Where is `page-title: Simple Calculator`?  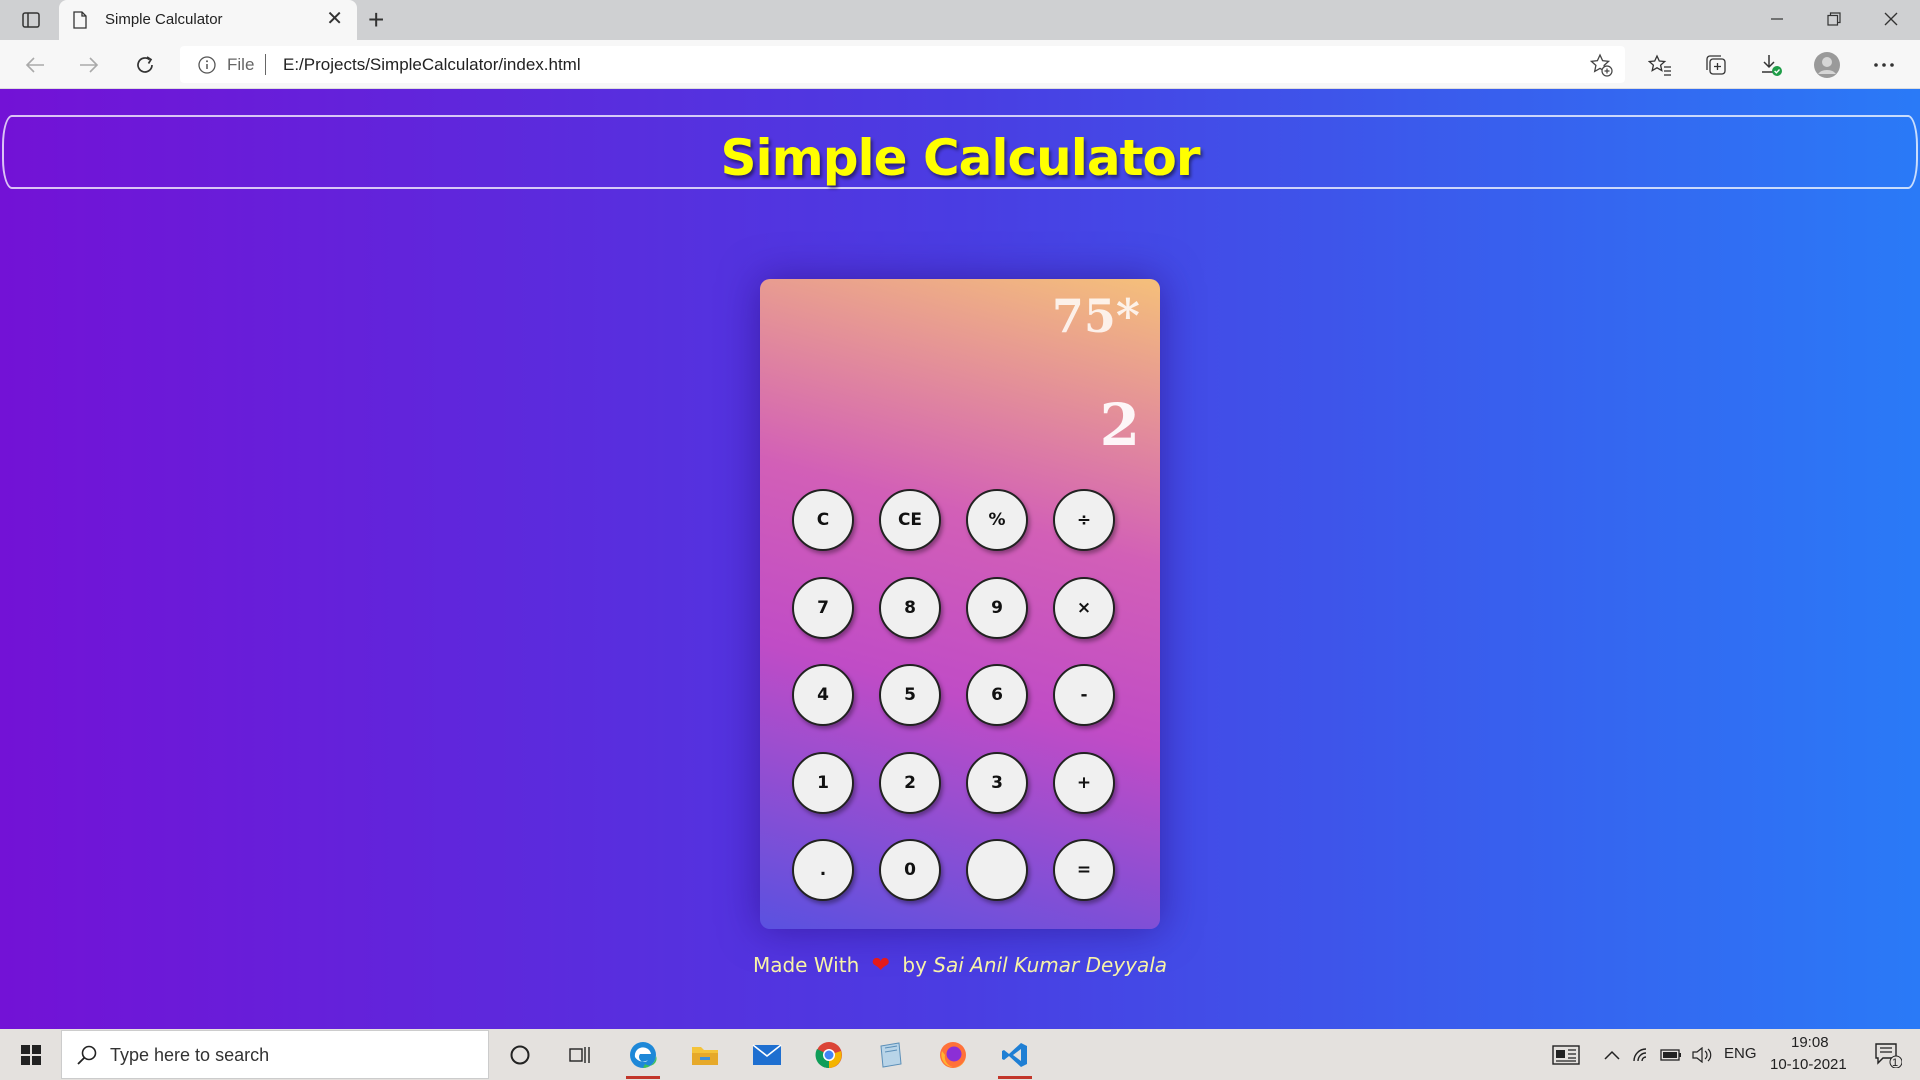
page-title: Simple Calculator is located at coordinates (960, 158).